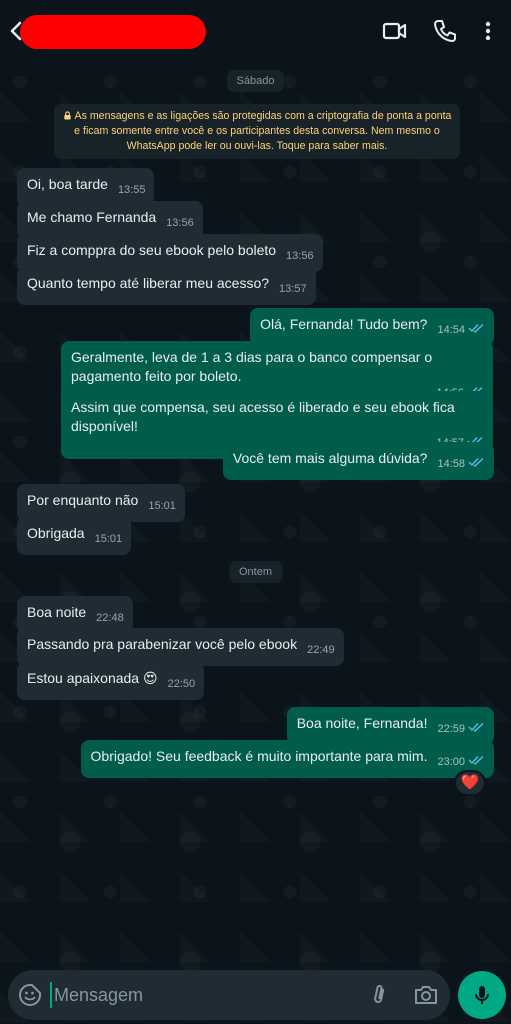  Describe the element at coordinates (255, 81) in the screenshot. I see `date-separator: Sábado` at that location.